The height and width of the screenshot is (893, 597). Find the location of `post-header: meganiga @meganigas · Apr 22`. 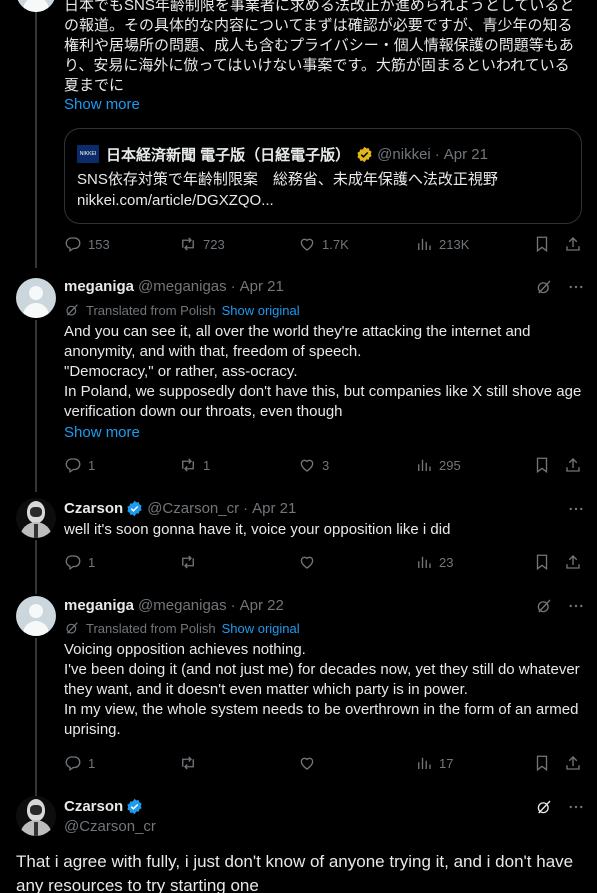

post-header: meganiga @meganigas · Apr 22 is located at coordinates (174, 605).